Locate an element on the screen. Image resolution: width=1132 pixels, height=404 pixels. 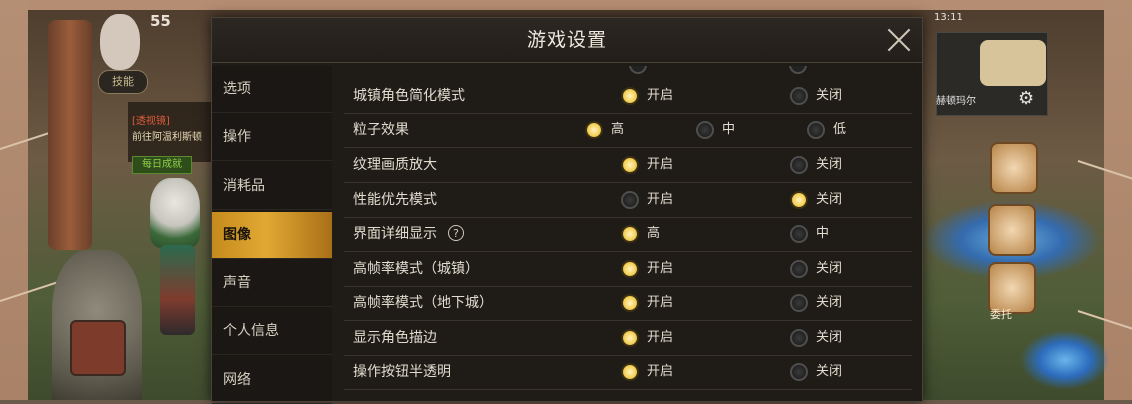
setting-label: 高帧率模式（城镇） is located at coordinates (416, 269).